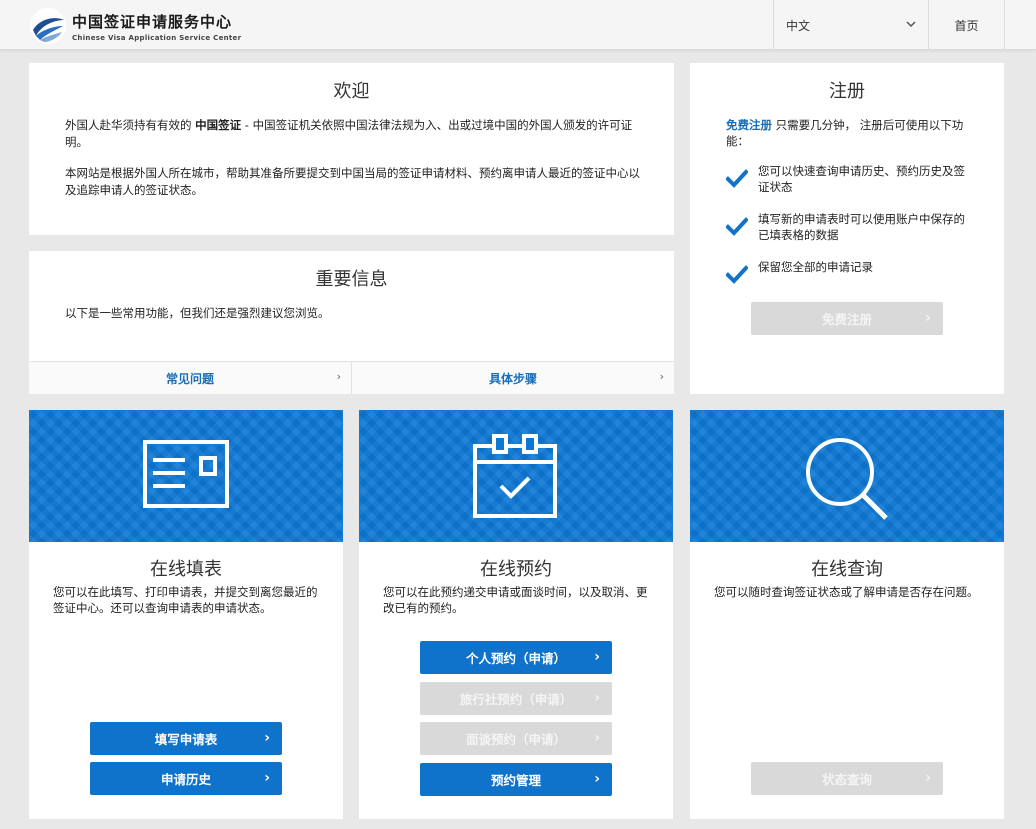 The width and height of the screenshot is (1036, 829). I want to click on online-appointment-desc: 您可以在此预约递交申请或面谈时间，以及取消、更改已有的预约。, so click(515, 600).